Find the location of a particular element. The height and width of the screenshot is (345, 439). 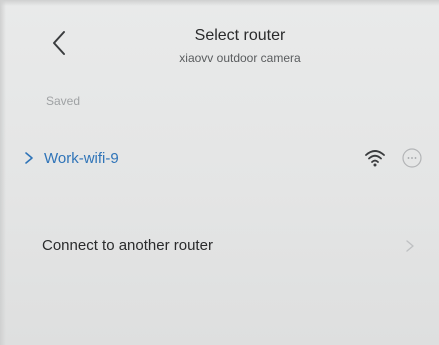

wifi-icon is located at coordinates (375, 158).